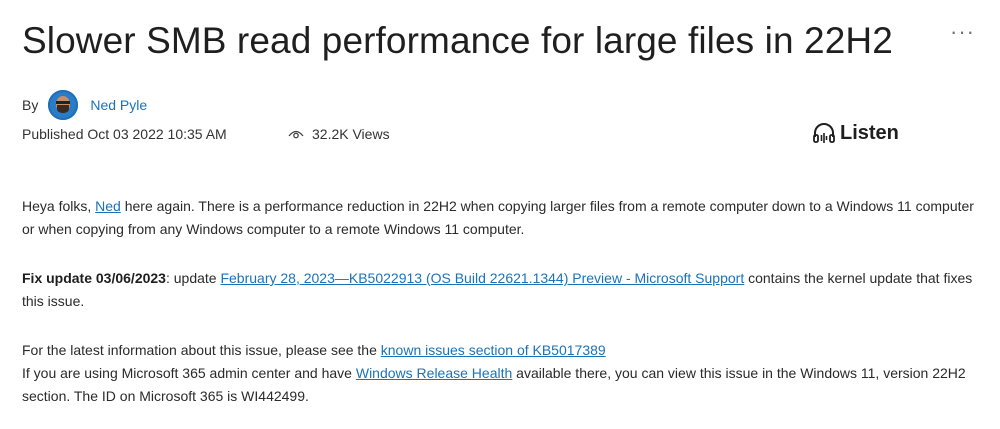 This screenshot has height=429, width=1000. Describe the element at coordinates (296, 134) in the screenshot. I see `eye-icon` at that location.